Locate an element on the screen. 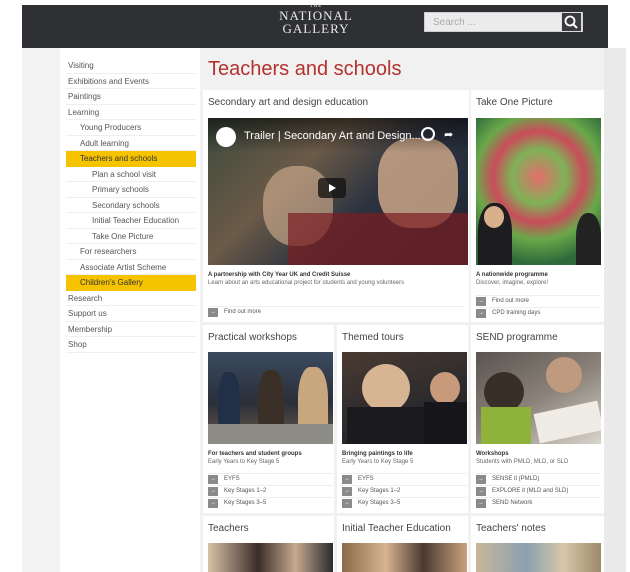  send-network-link: → SEND Network is located at coordinates (538, 502).